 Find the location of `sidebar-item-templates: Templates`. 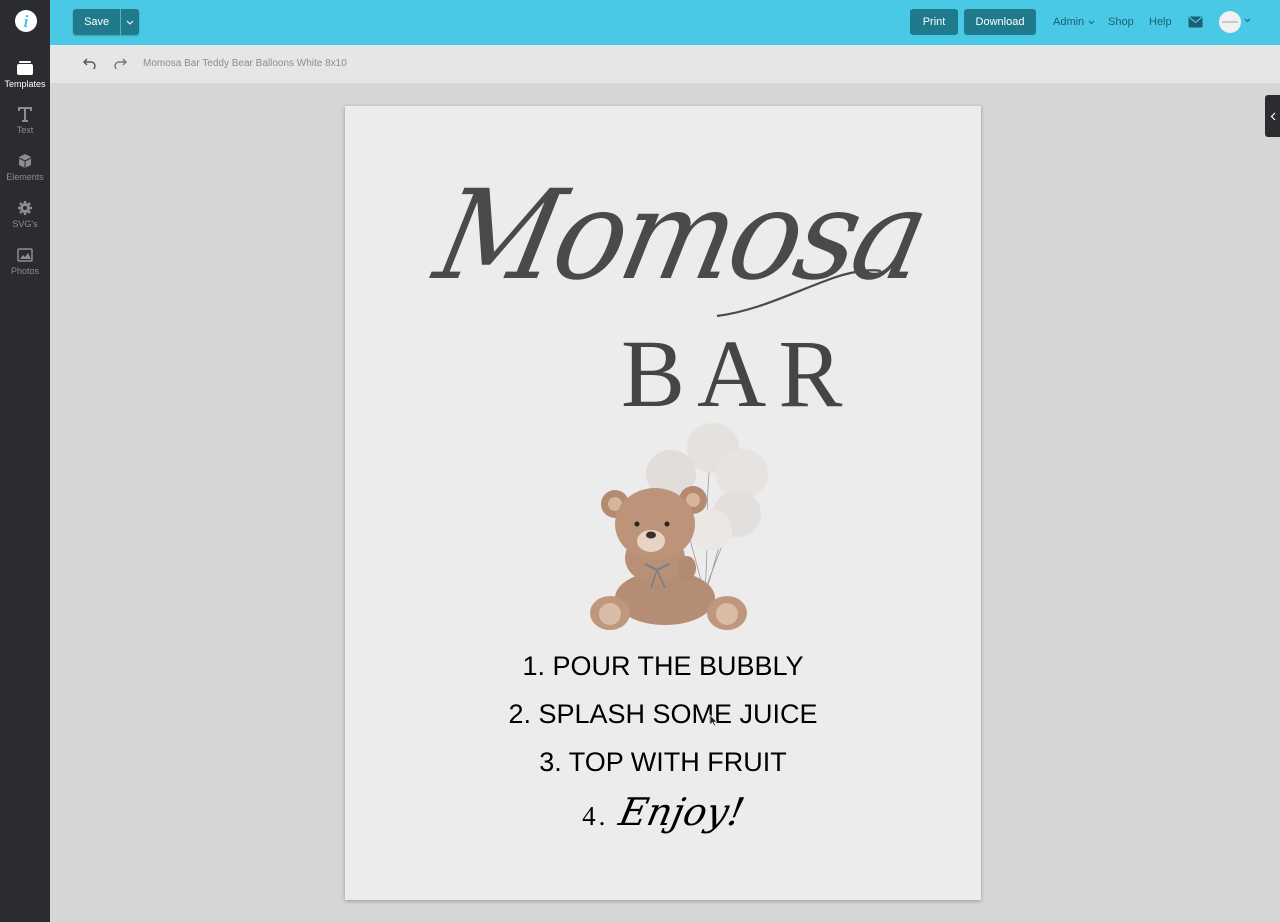

sidebar-item-templates: Templates is located at coordinates (25, 73).